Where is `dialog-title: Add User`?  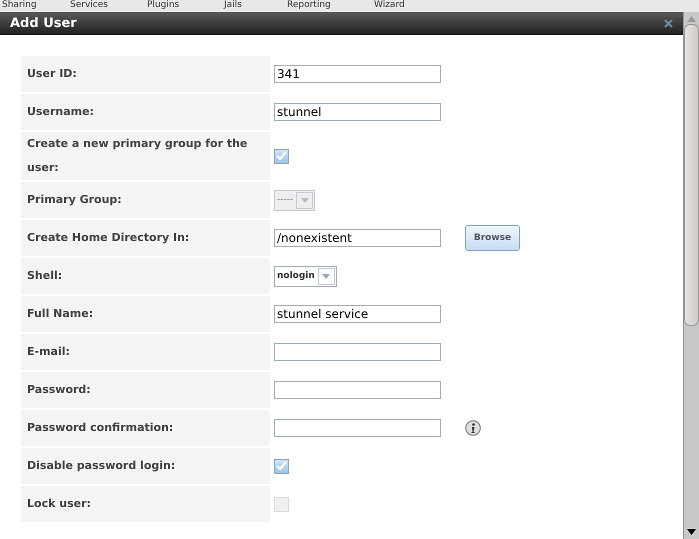
dialog-title: Add User is located at coordinates (43, 23).